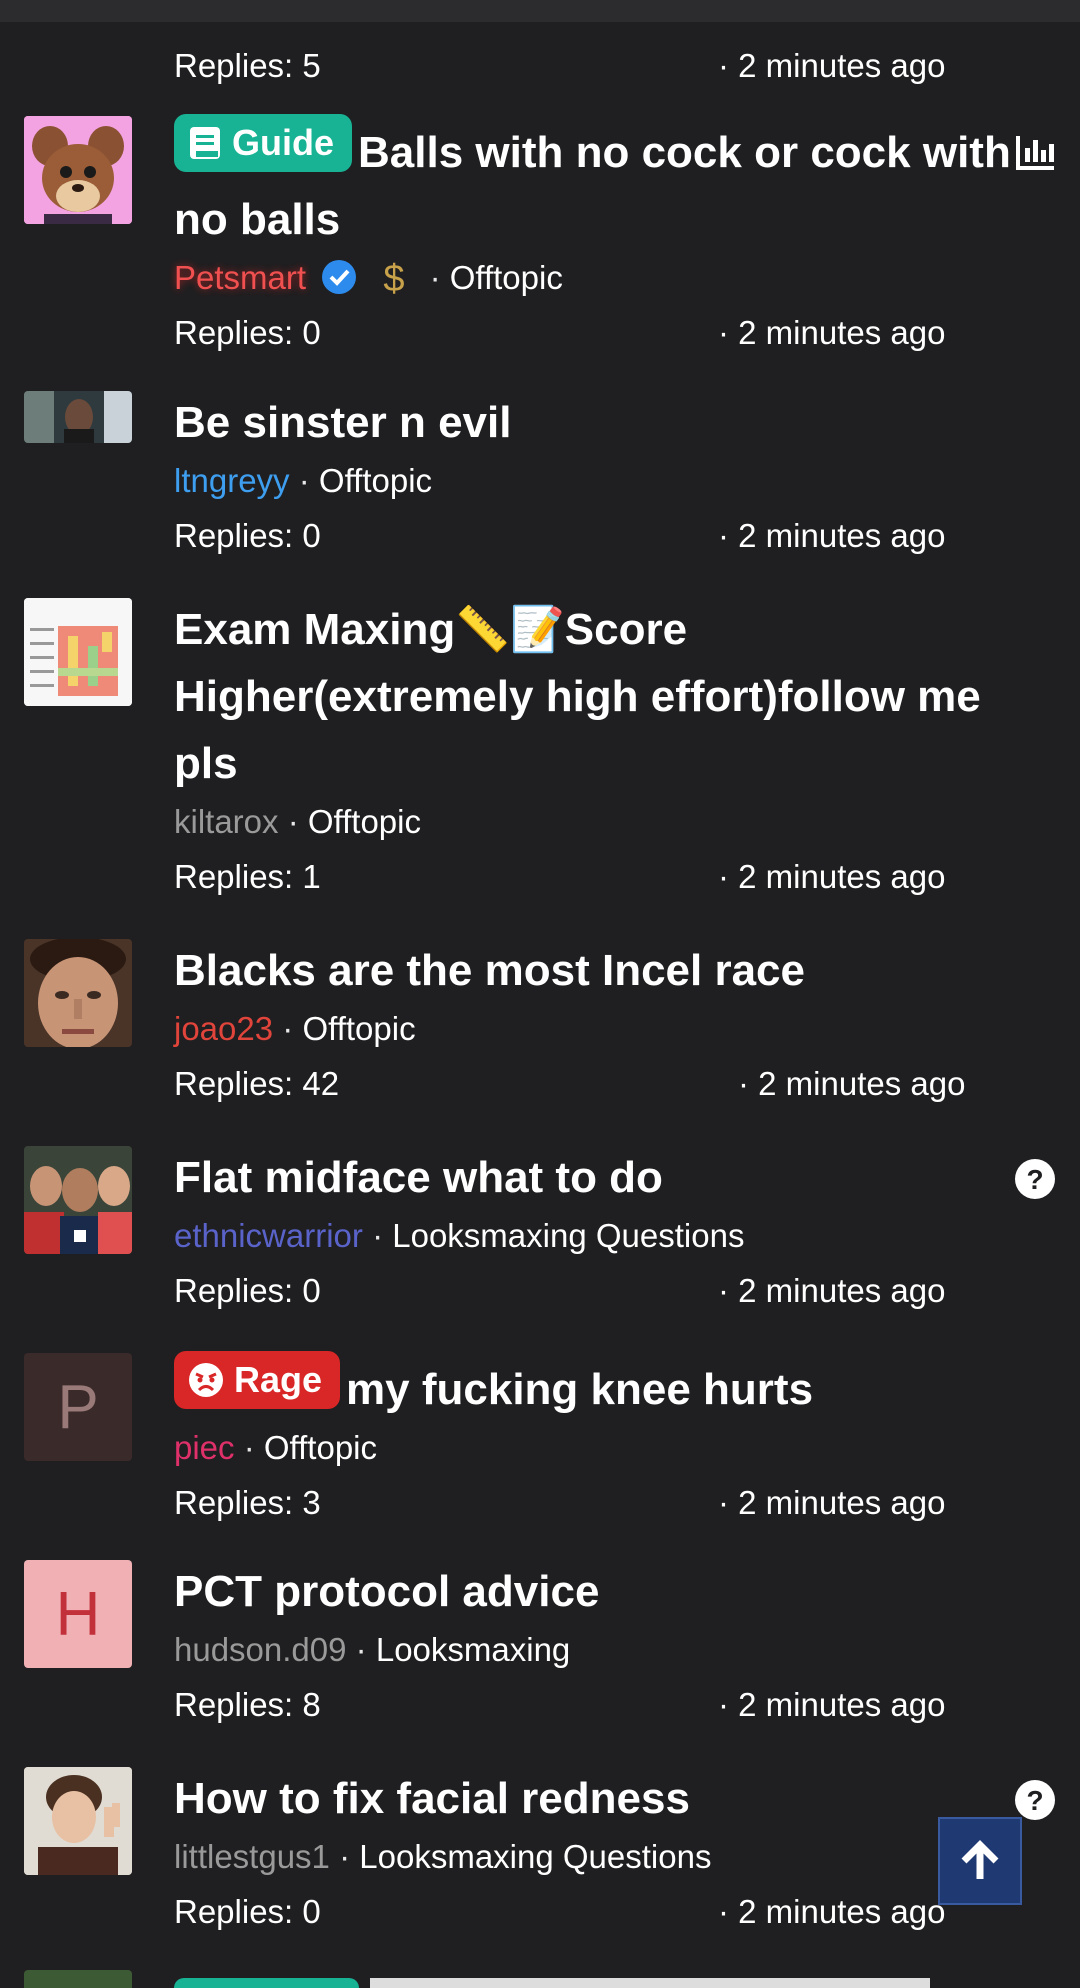  What do you see at coordinates (604, 1177) in the screenshot?
I see `thread-title: Flat midface what to do` at bounding box center [604, 1177].